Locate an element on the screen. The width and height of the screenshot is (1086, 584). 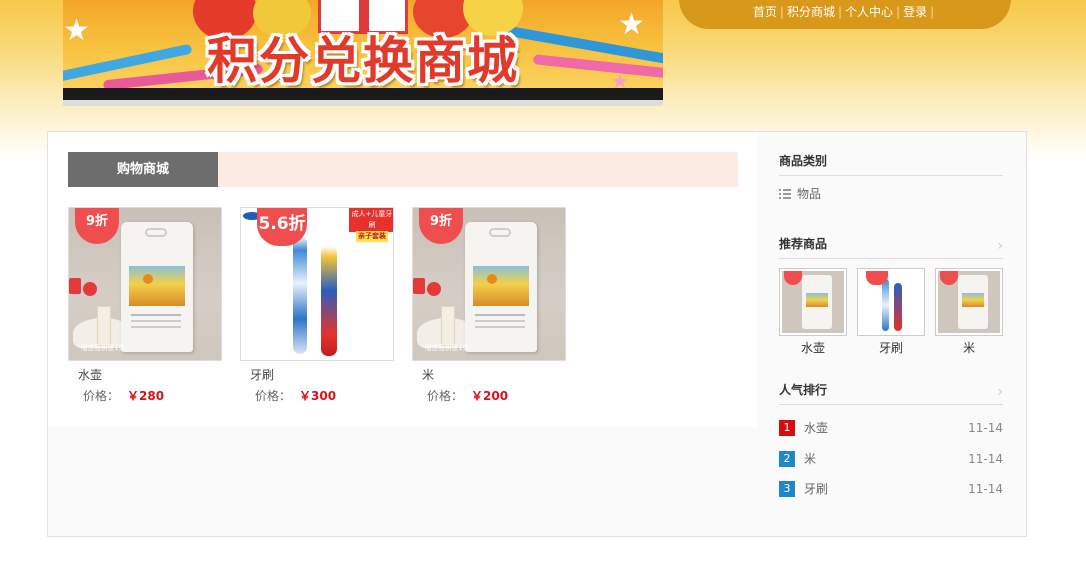
recommend-label: 米 is located at coordinates (969, 348).